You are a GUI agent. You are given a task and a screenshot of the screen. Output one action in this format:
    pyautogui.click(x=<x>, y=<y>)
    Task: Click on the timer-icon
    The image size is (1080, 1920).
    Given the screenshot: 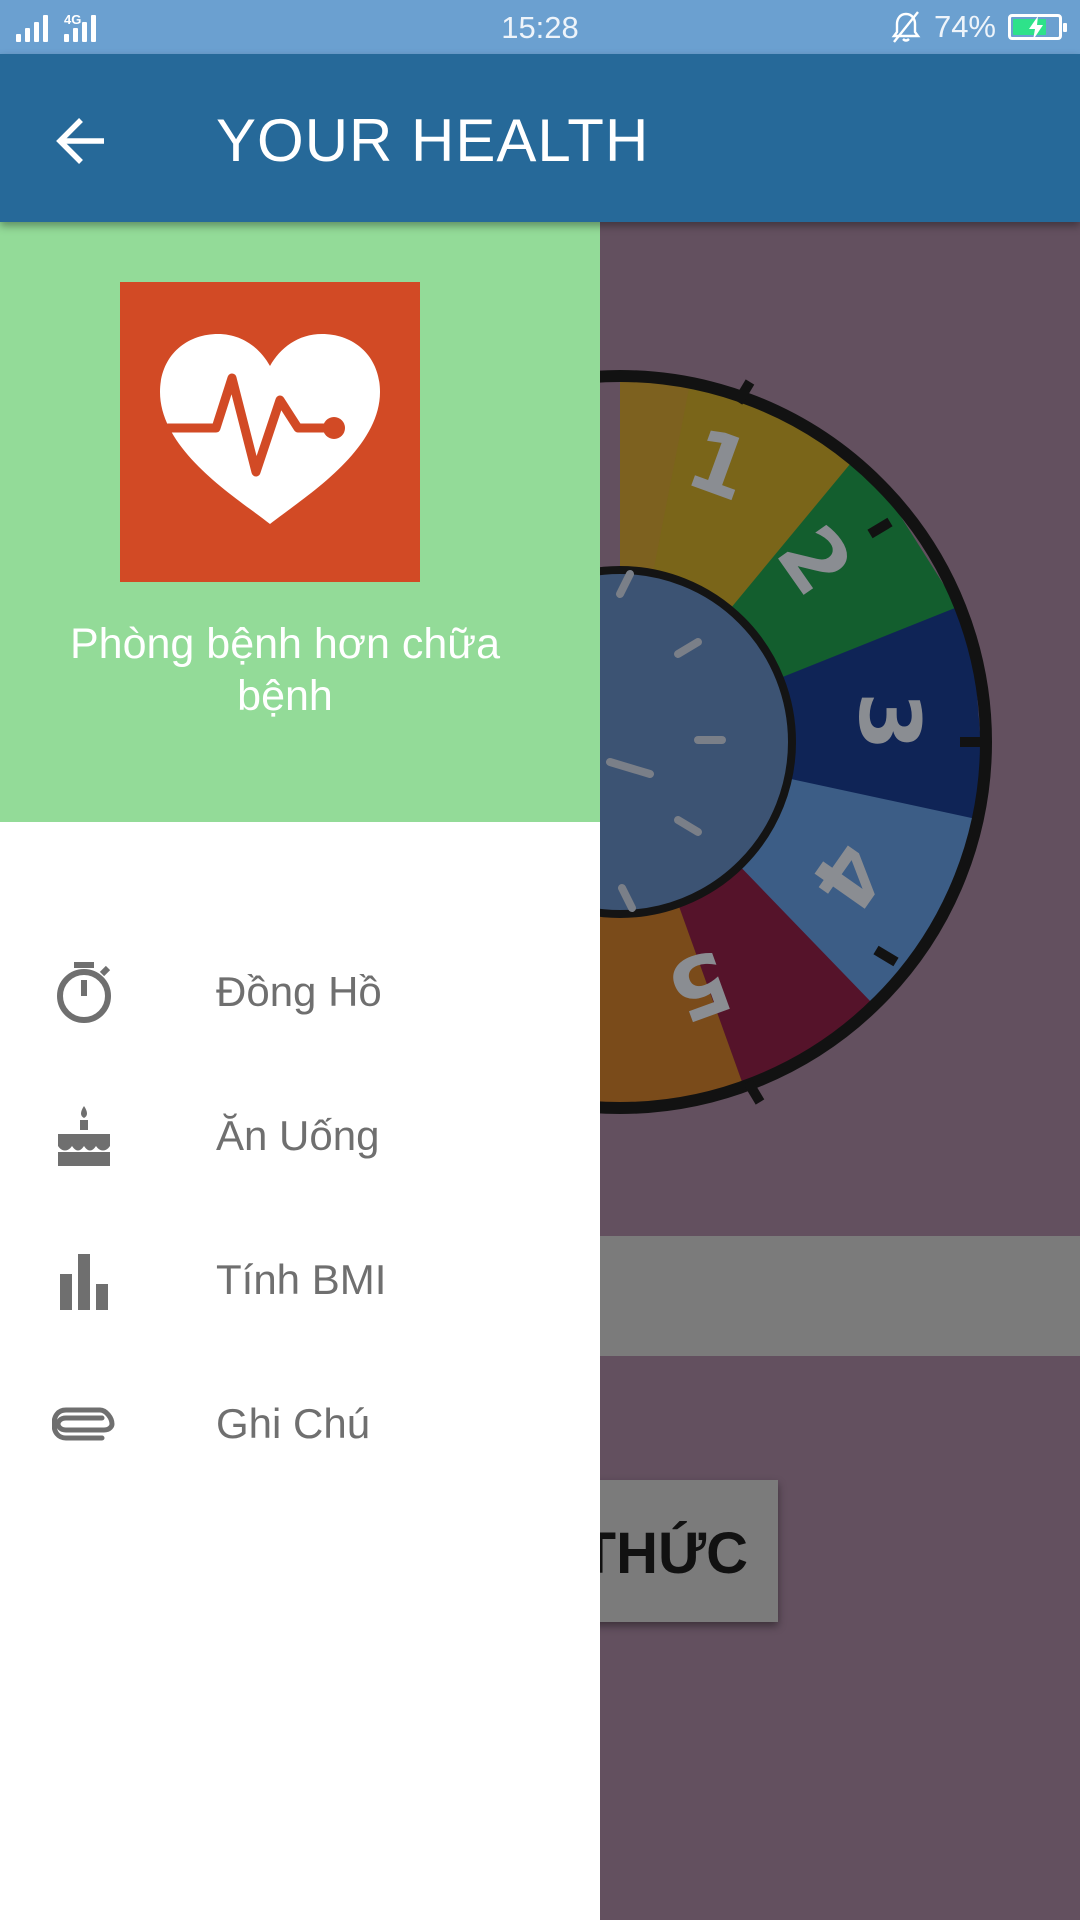 What is the action you would take?
    pyautogui.click(x=84, y=992)
    